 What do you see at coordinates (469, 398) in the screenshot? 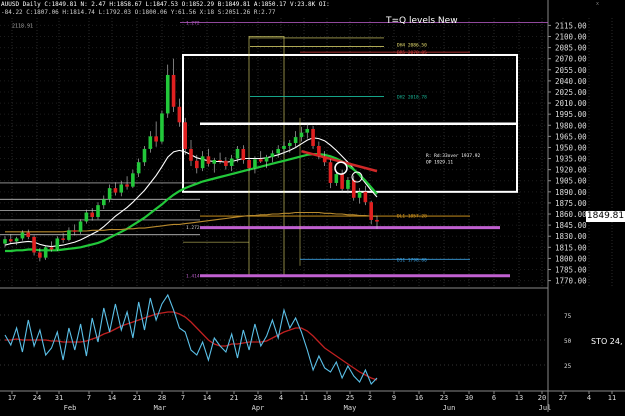
I see `x-tick-label: 30` at bounding box center [469, 398].